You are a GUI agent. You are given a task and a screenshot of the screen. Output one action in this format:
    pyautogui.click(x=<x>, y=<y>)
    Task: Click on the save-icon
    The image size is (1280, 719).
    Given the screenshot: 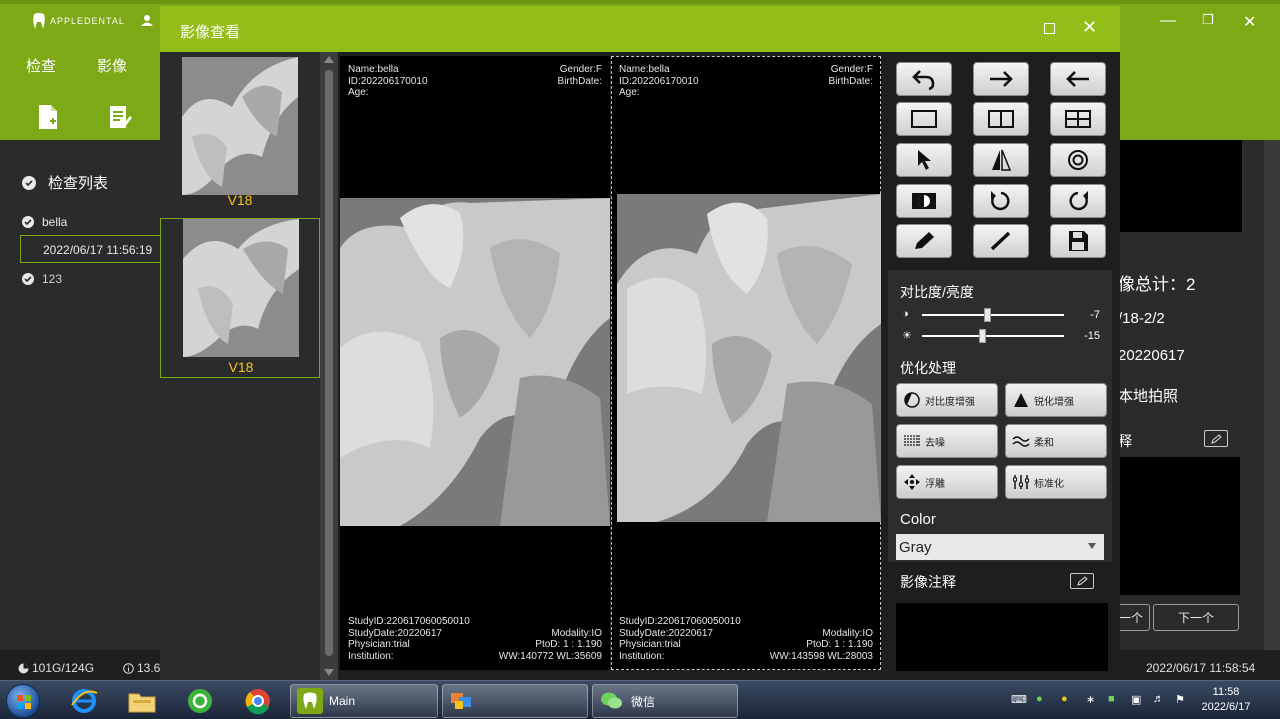 What is the action you would take?
    pyautogui.click(x=1078, y=241)
    